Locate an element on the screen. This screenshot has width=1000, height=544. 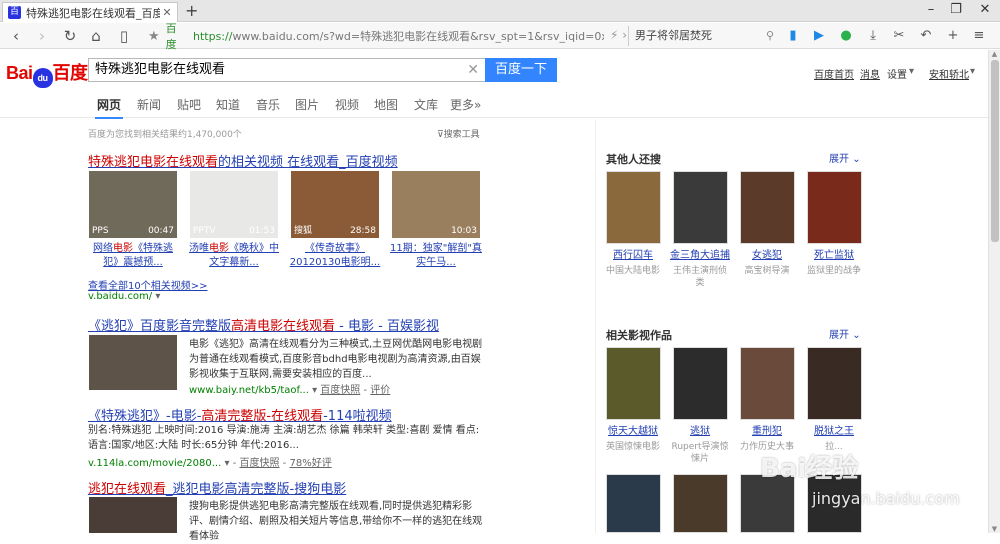
reader-icon: ▯ is located at coordinates (124, 36).